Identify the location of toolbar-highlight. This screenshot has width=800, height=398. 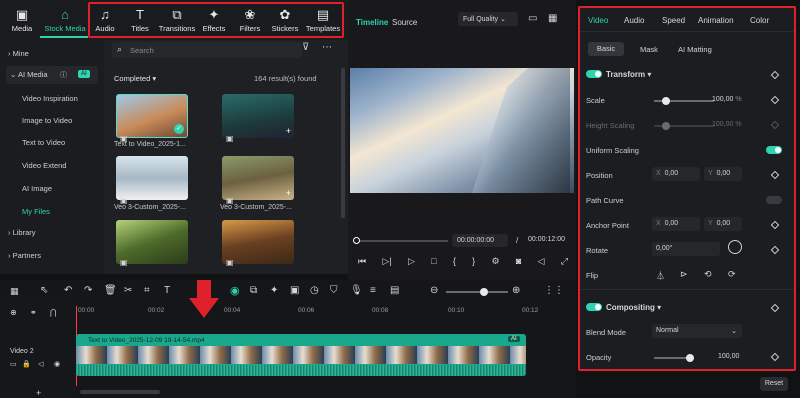
(216, 20).